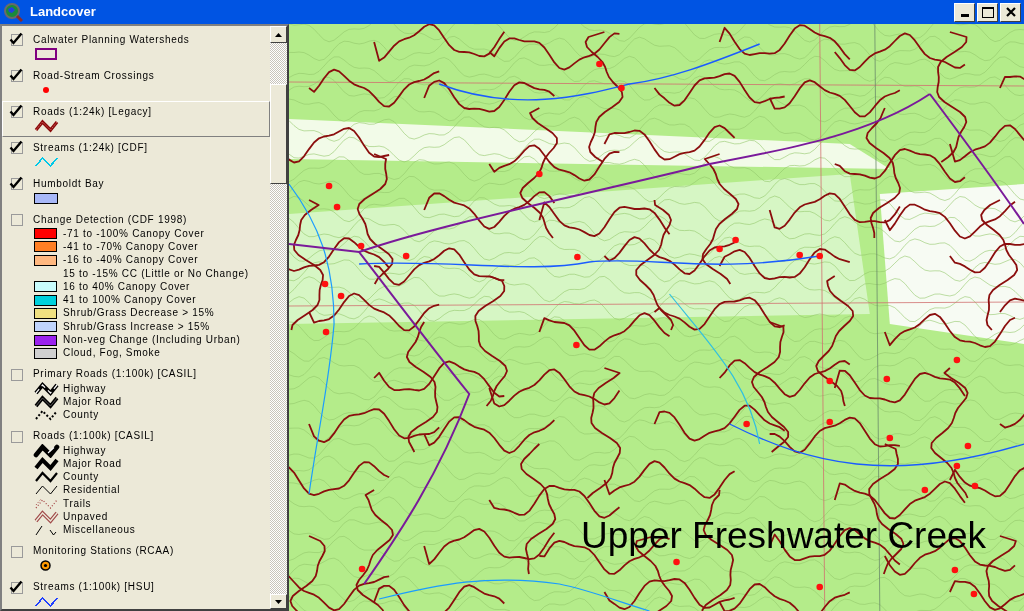 Image resolution: width=1024 pixels, height=611 pixels. Describe the element at coordinates (93, 436) in the screenshot. I see `layer-name: Roads (1:100k) [CASIL]` at that location.